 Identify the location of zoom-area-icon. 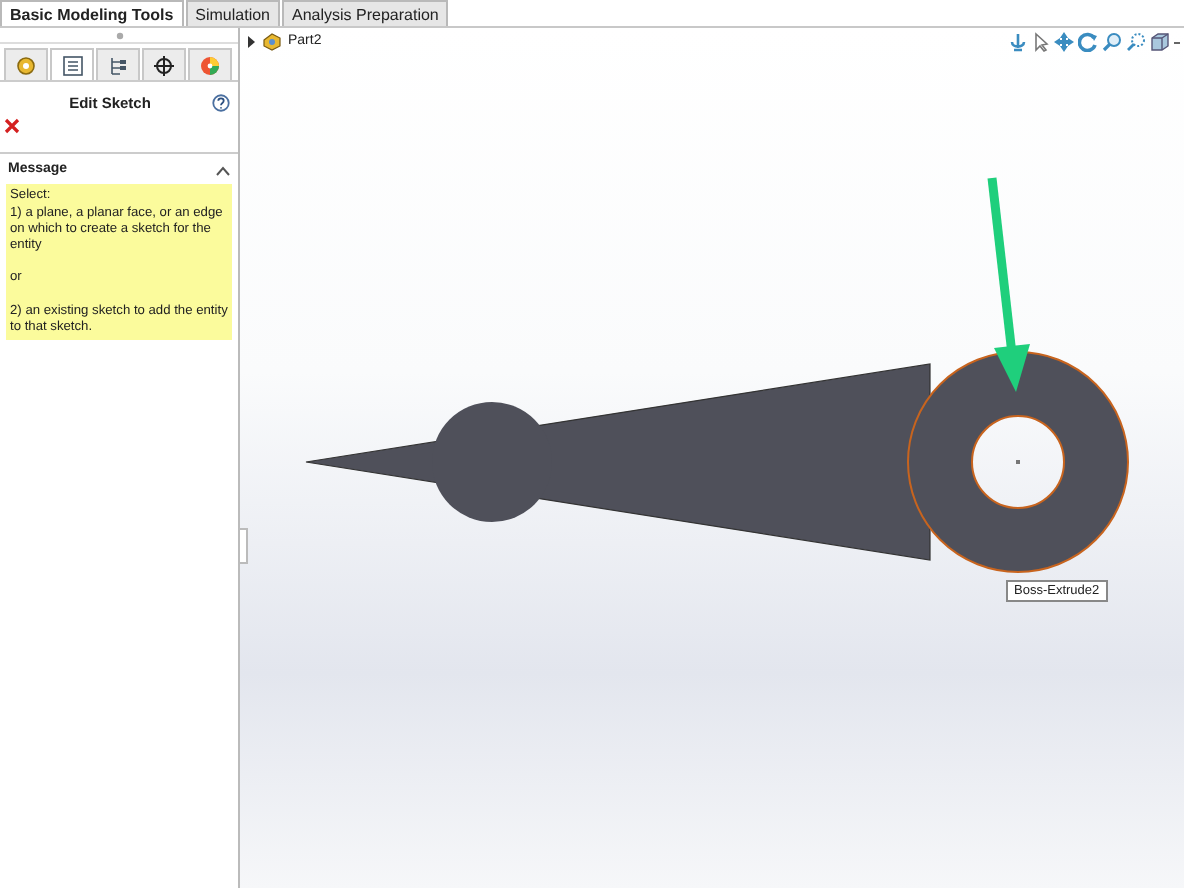
(1136, 42).